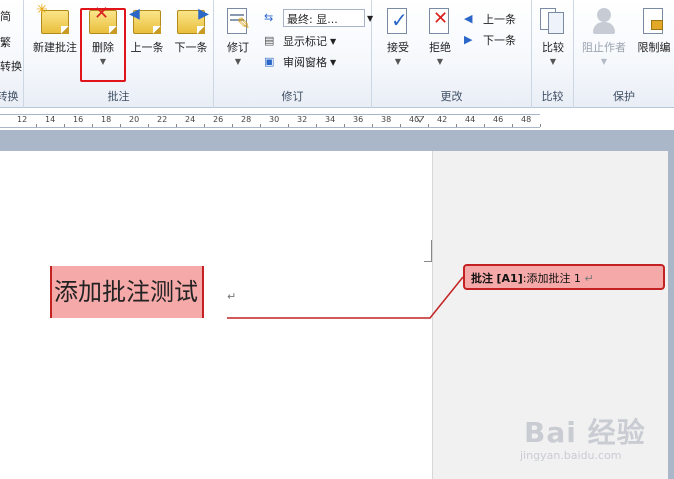  What do you see at coordinates (498, 119) in the screenshot?
I see `ruler-tick-label: 46` at bounding box center [498, 119].